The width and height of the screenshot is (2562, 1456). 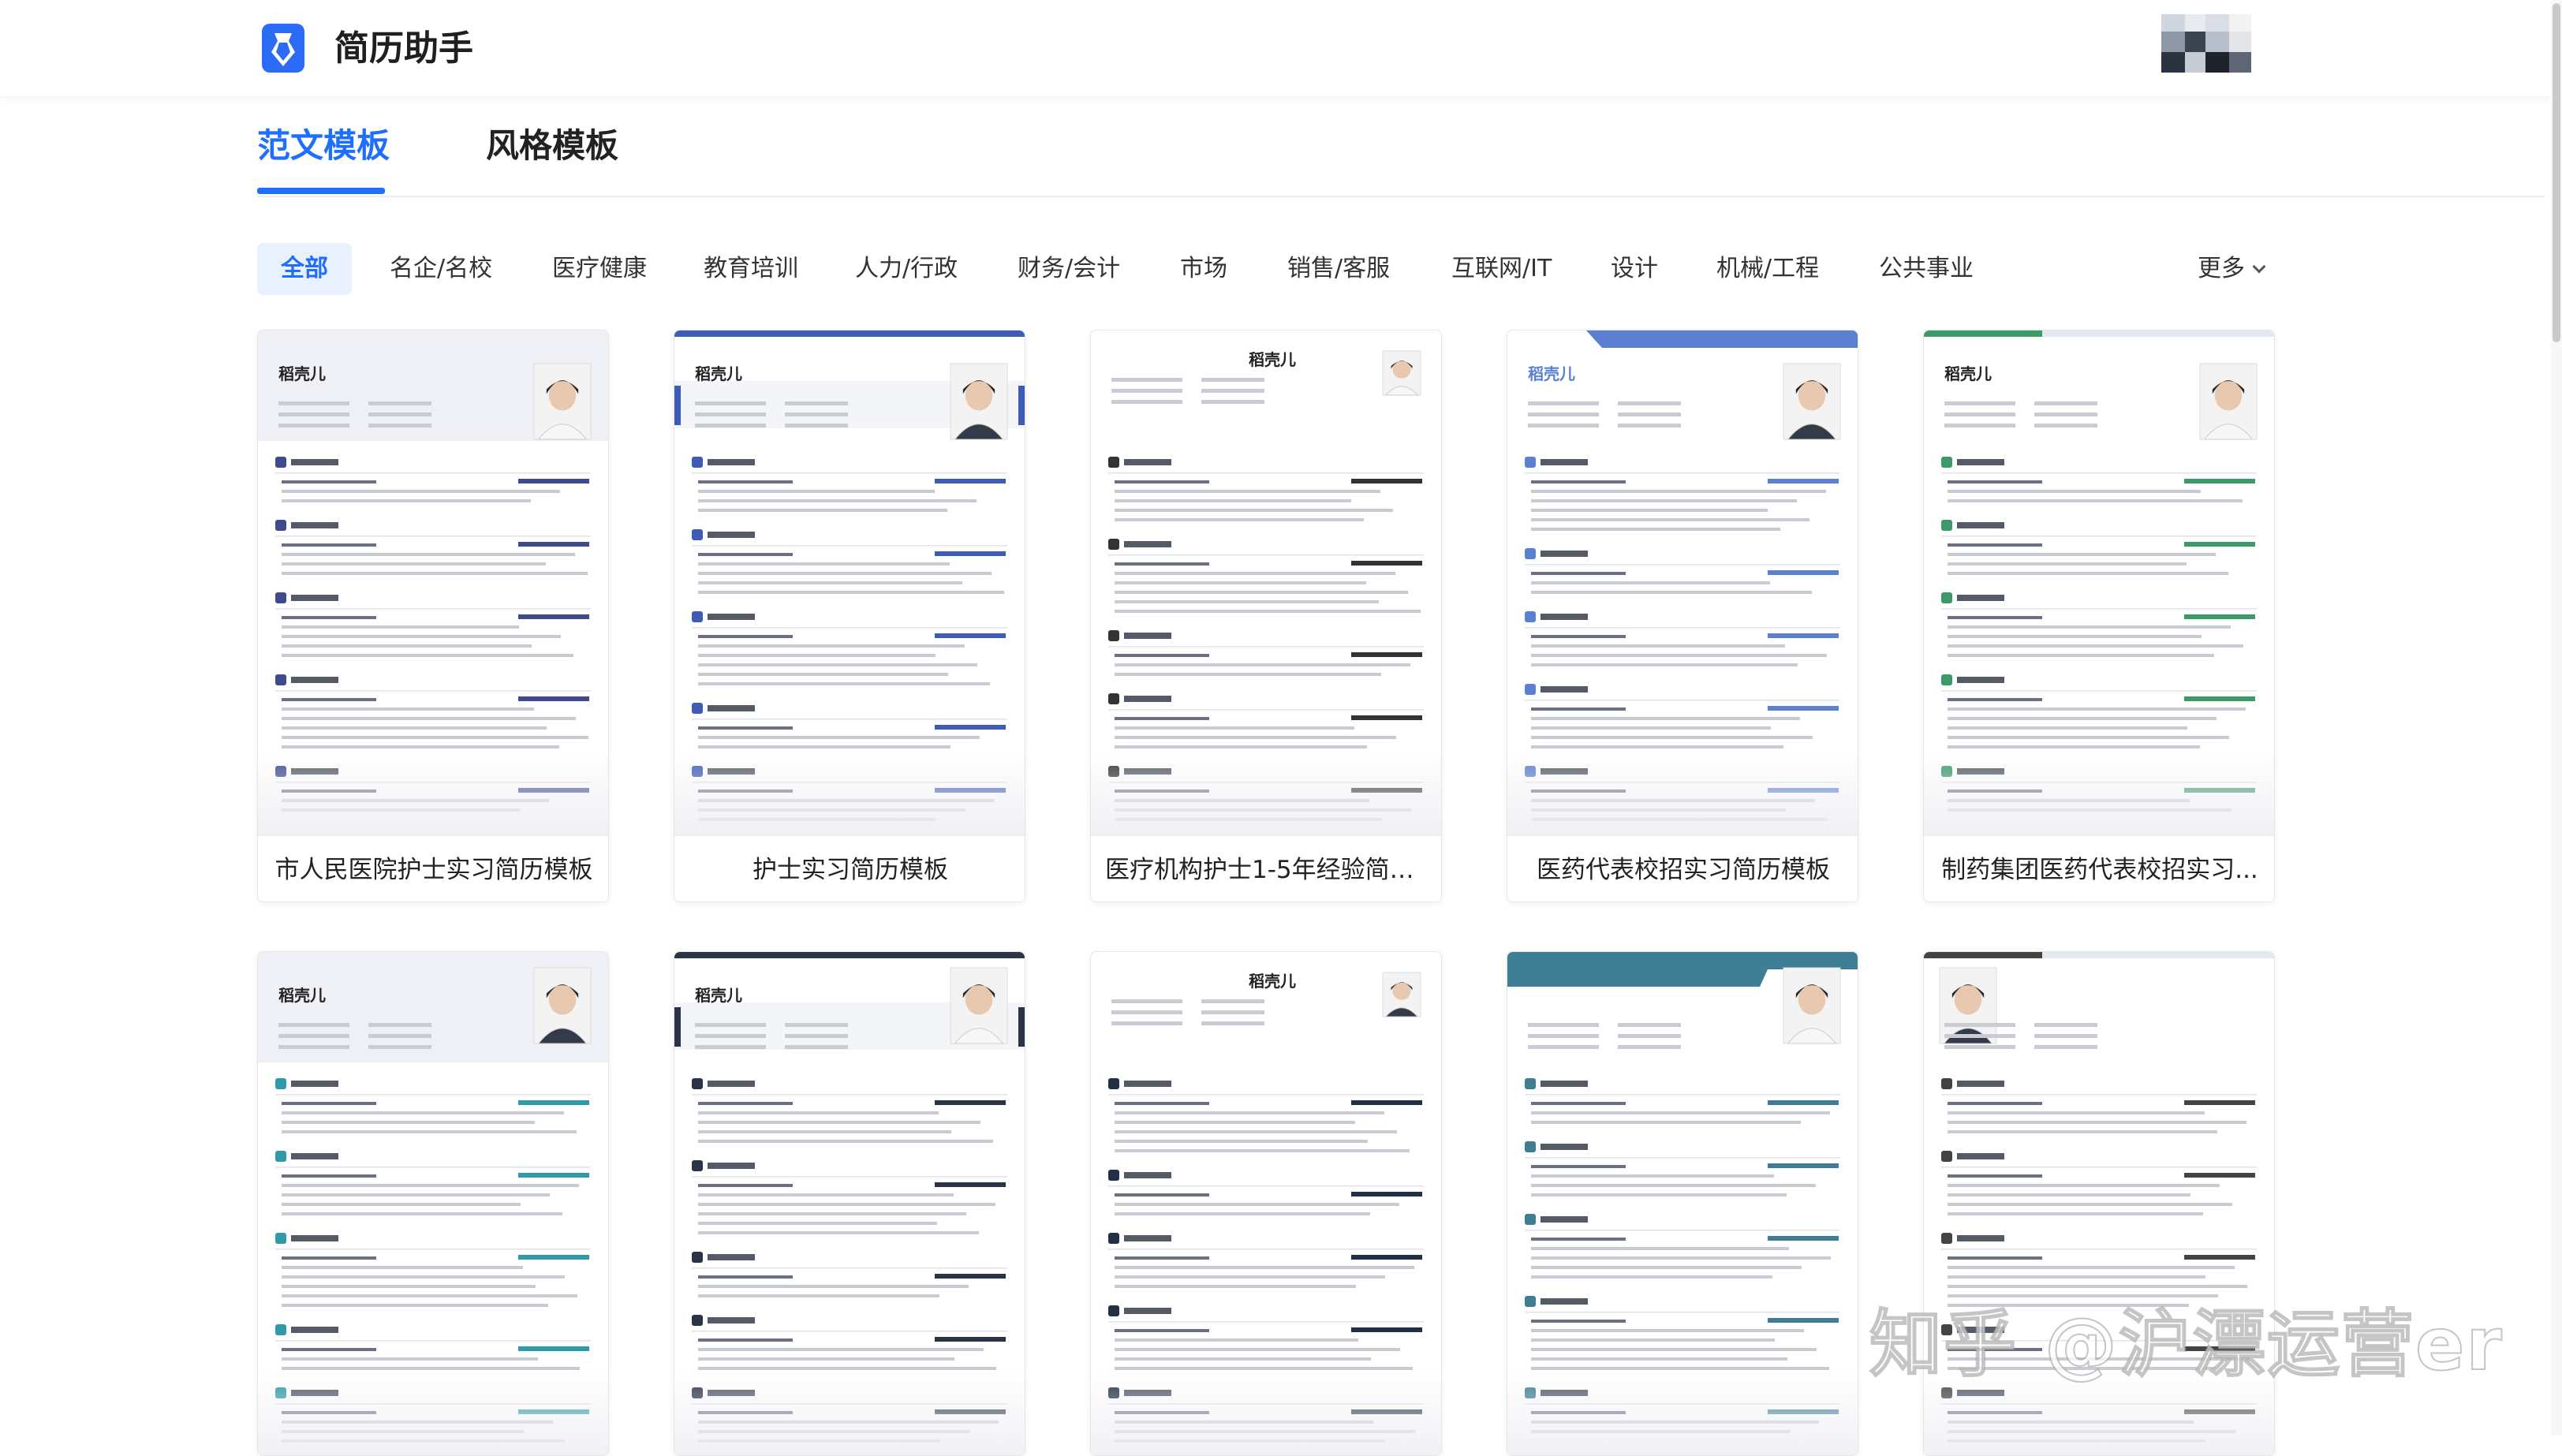 What do you see at coordinates (1927, 269) in the screenshot?
I see `category-public-service: 公共事业` at bounding box center [1927, 269].